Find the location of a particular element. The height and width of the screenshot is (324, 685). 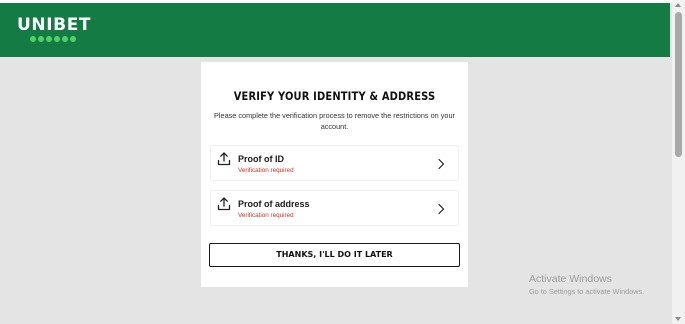

logo-text: UNIBET is located at coordinates (54, 25).